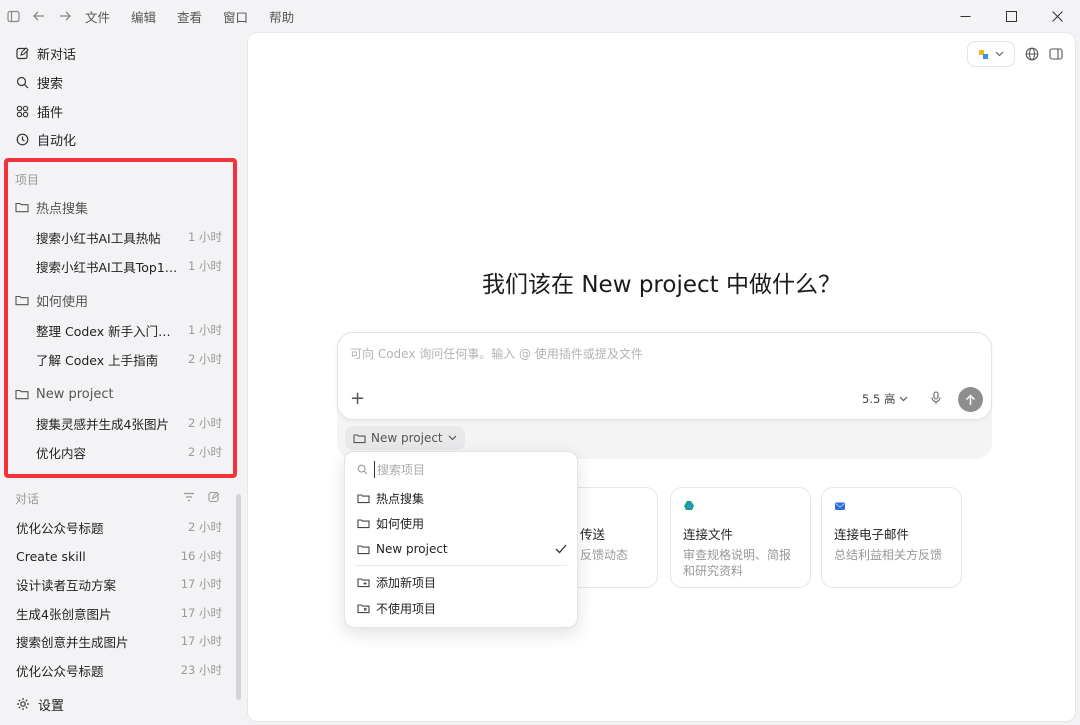 Image resolution: width=1080 pixels, height=725 pixels. I want to click on title-bar: 文件 编辑 查看 窗口 帮助, so click(540, 16).